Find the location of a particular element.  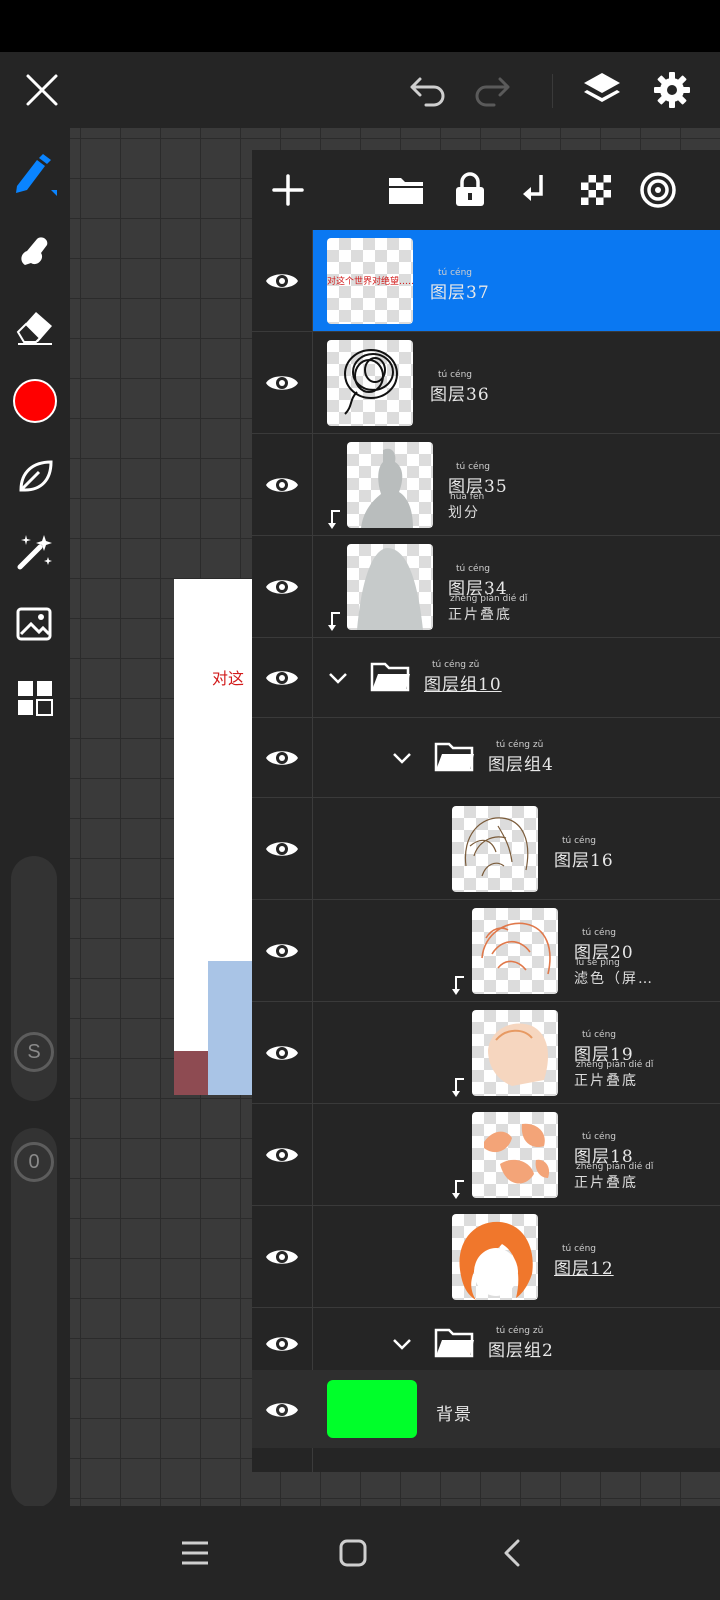

reference-layer-button is located at coordinates (658, 190).